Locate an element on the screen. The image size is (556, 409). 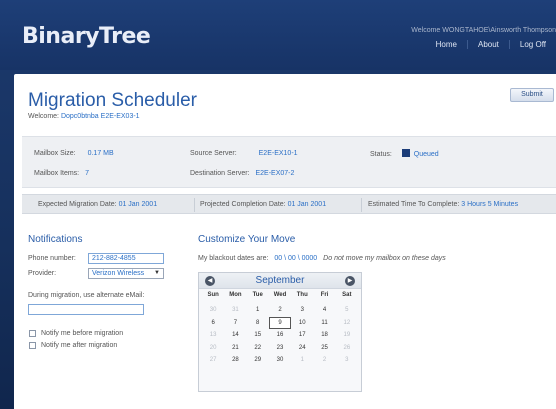
dest-server-value: E2E-EX07-2 is located at coordinates (275, 173).